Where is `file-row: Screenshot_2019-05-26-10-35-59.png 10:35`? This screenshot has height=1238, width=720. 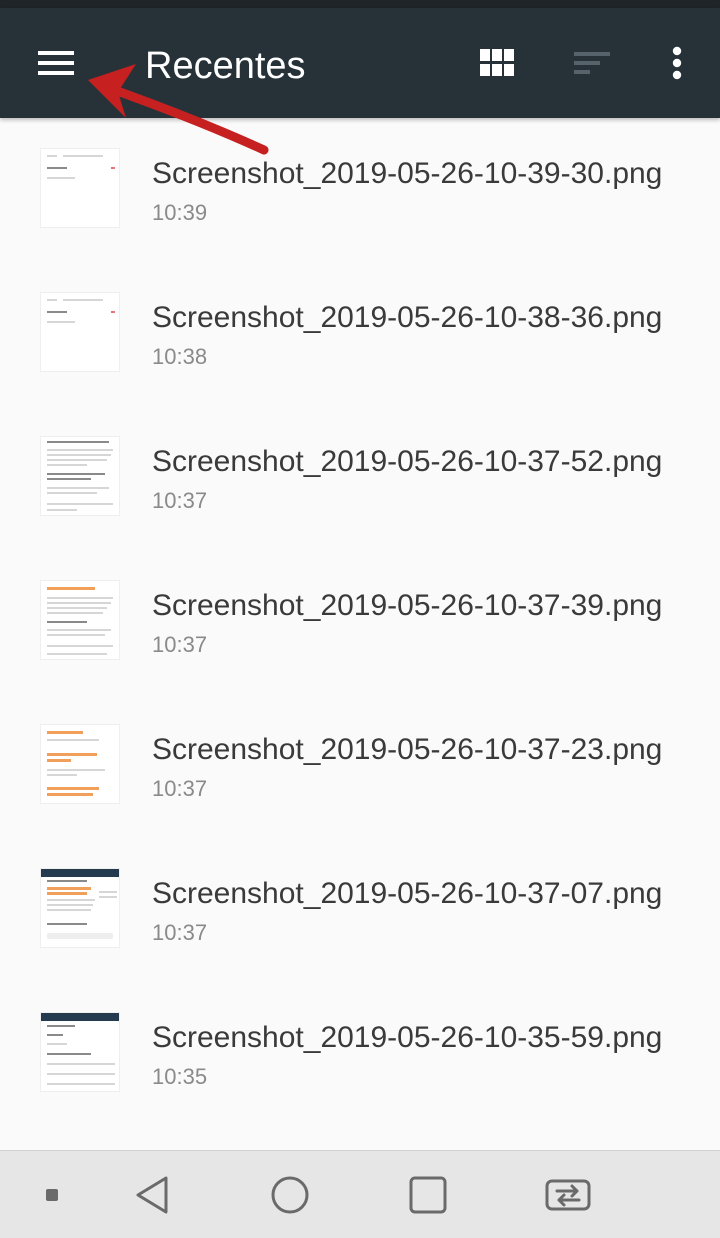
file-row: Screenshot_2019-05-26-10-35-59.png 10:35 is located at coordinates (360, 1054).